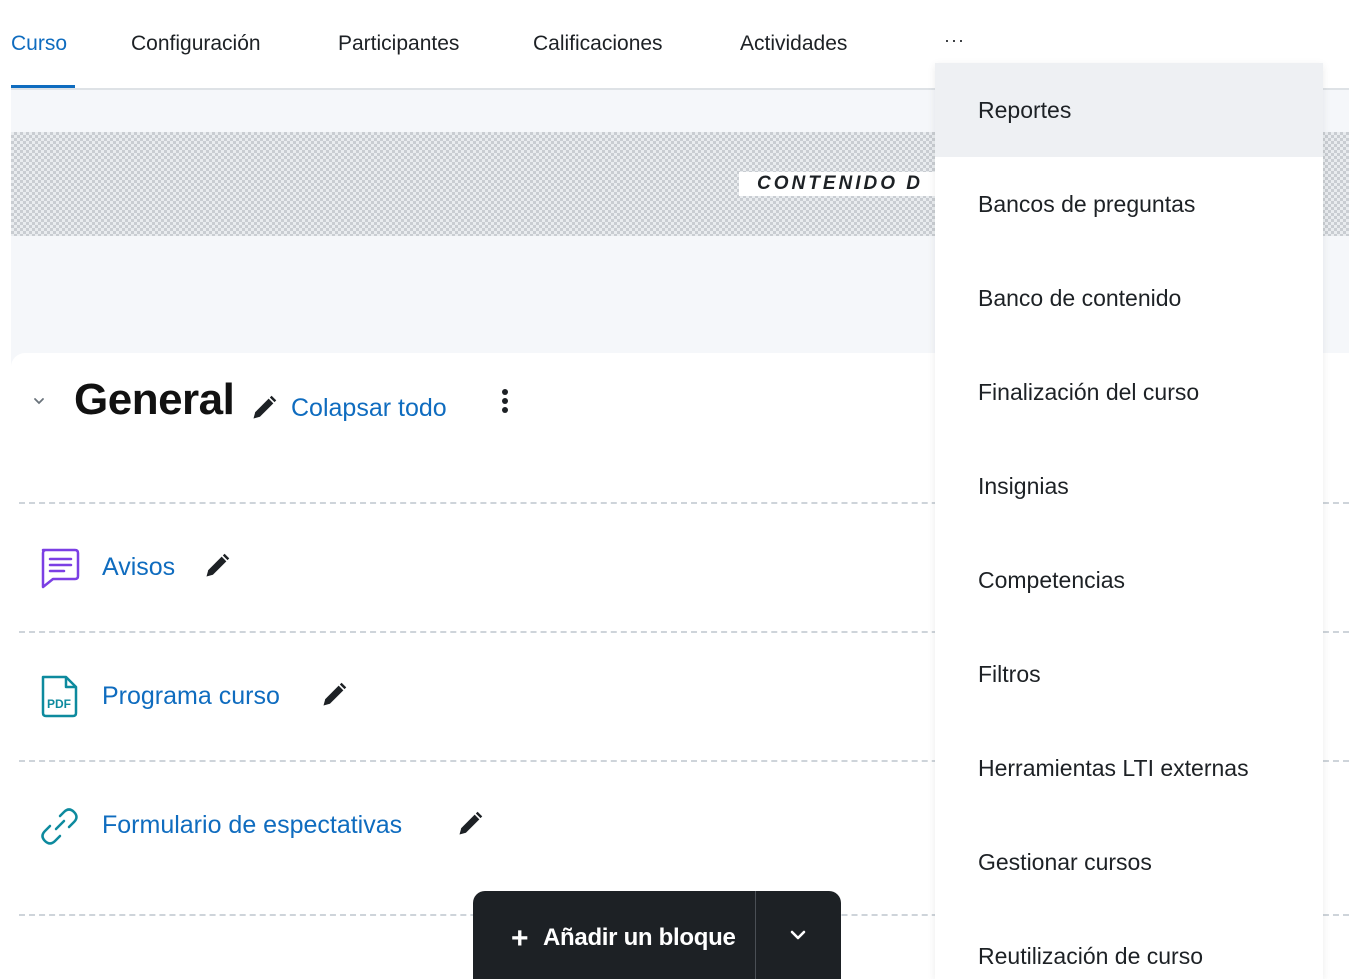 The image size is (1349, 979). What do you see at coordinates (39, 44) in the screenshot?
I see `tab-curso: Curso` at bounding box center [39, 44].